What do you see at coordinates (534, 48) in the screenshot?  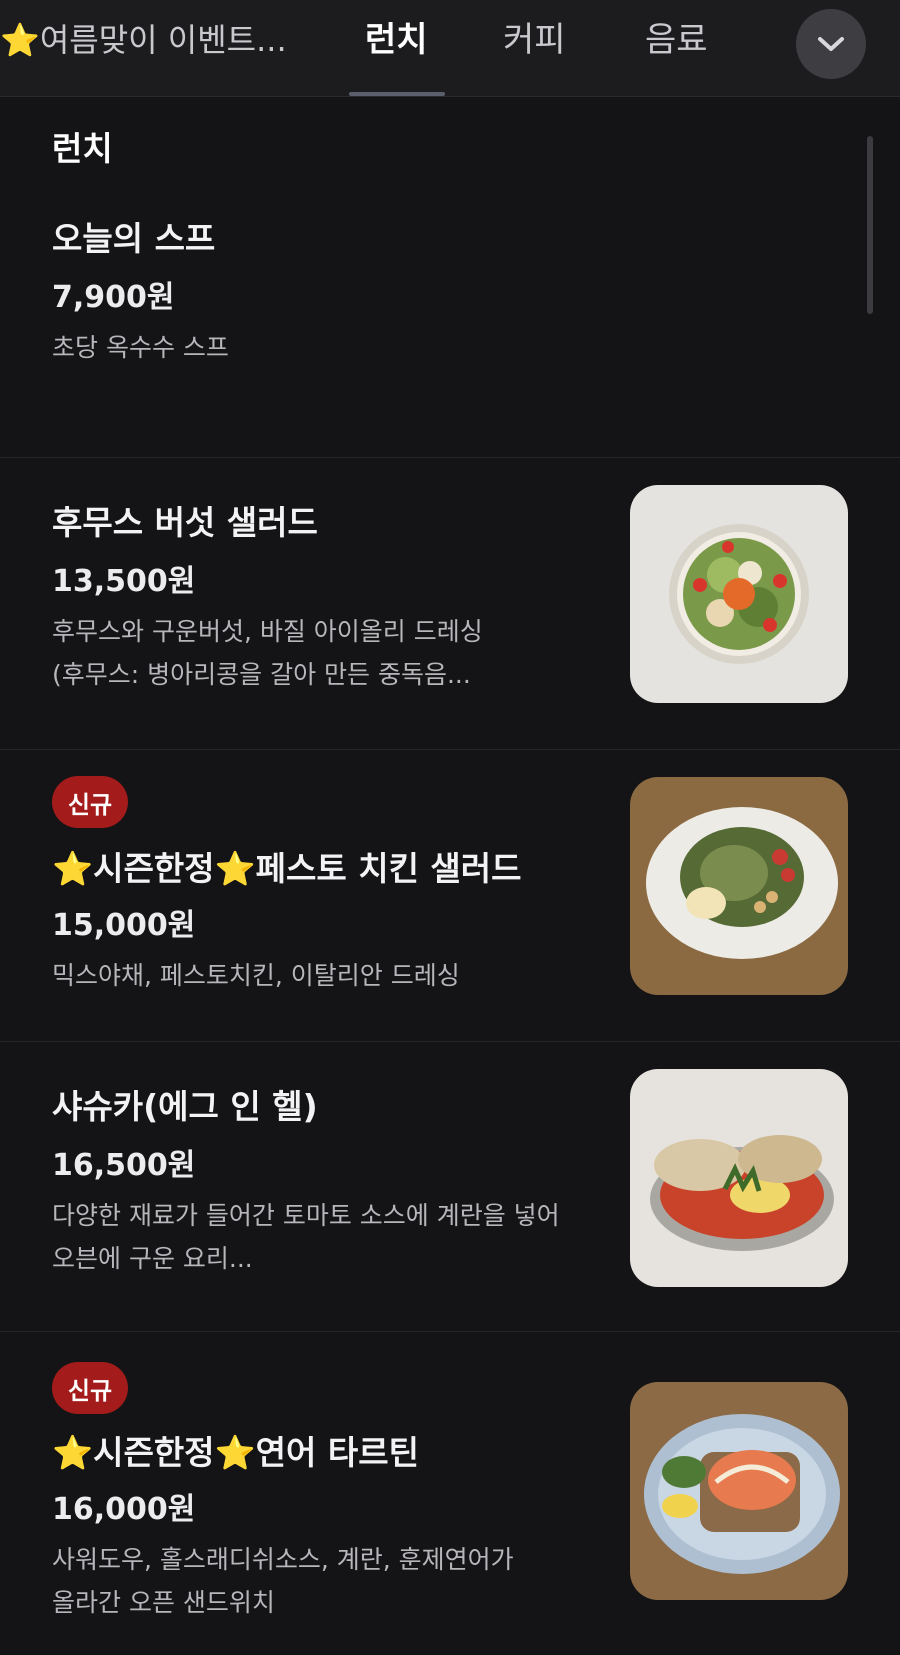 I see `tab-coffee: 커피` at bounding box center [534, 48].